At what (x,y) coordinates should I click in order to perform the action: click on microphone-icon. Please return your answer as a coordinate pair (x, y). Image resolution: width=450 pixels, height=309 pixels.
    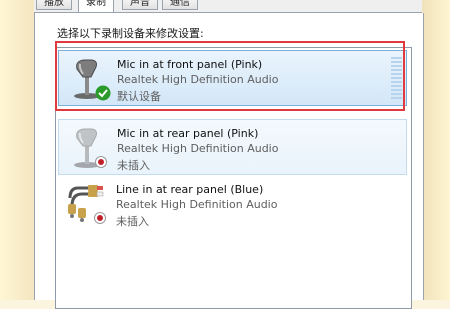
    Looking at the image, I should click on (88, 147).